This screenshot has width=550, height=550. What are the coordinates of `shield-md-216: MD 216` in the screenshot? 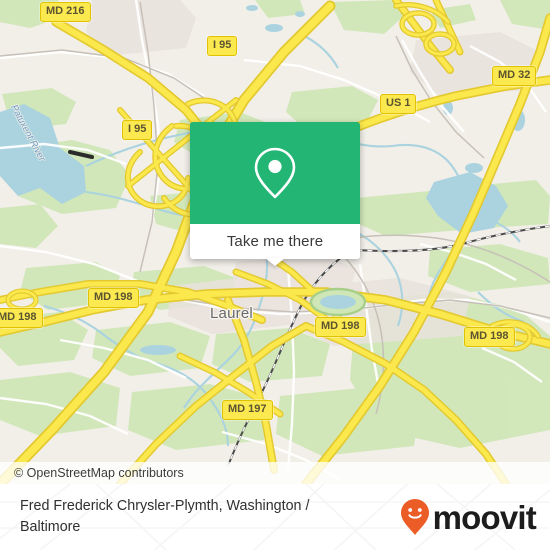 It's located at (65, 12).